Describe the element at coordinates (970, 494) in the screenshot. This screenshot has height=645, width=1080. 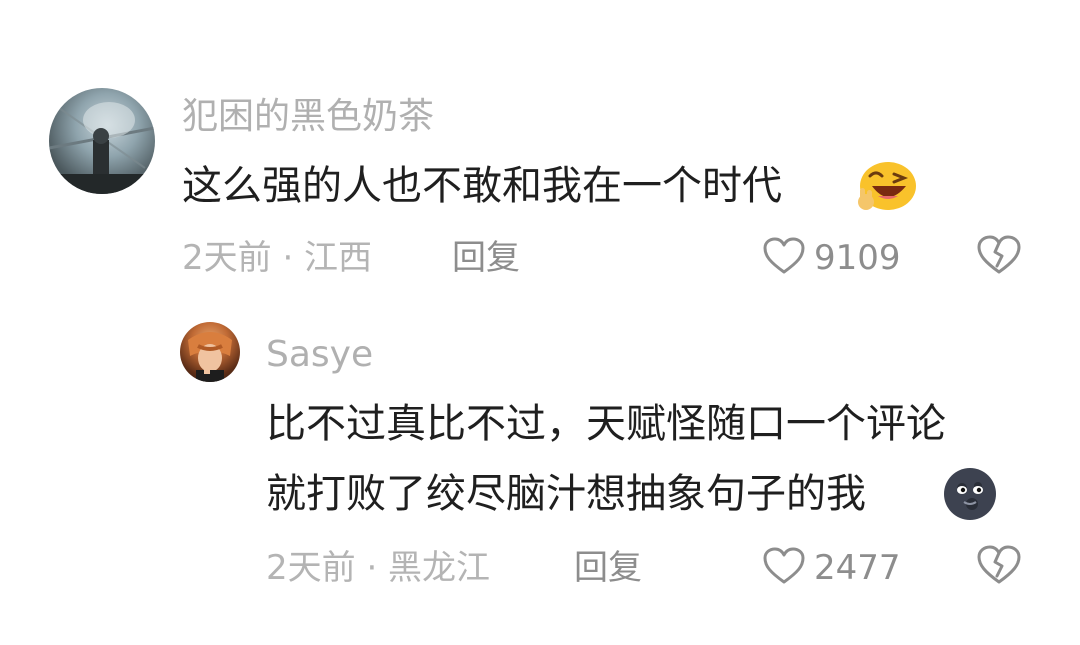
I see `black-moon-face-emoji-icon` at that location.